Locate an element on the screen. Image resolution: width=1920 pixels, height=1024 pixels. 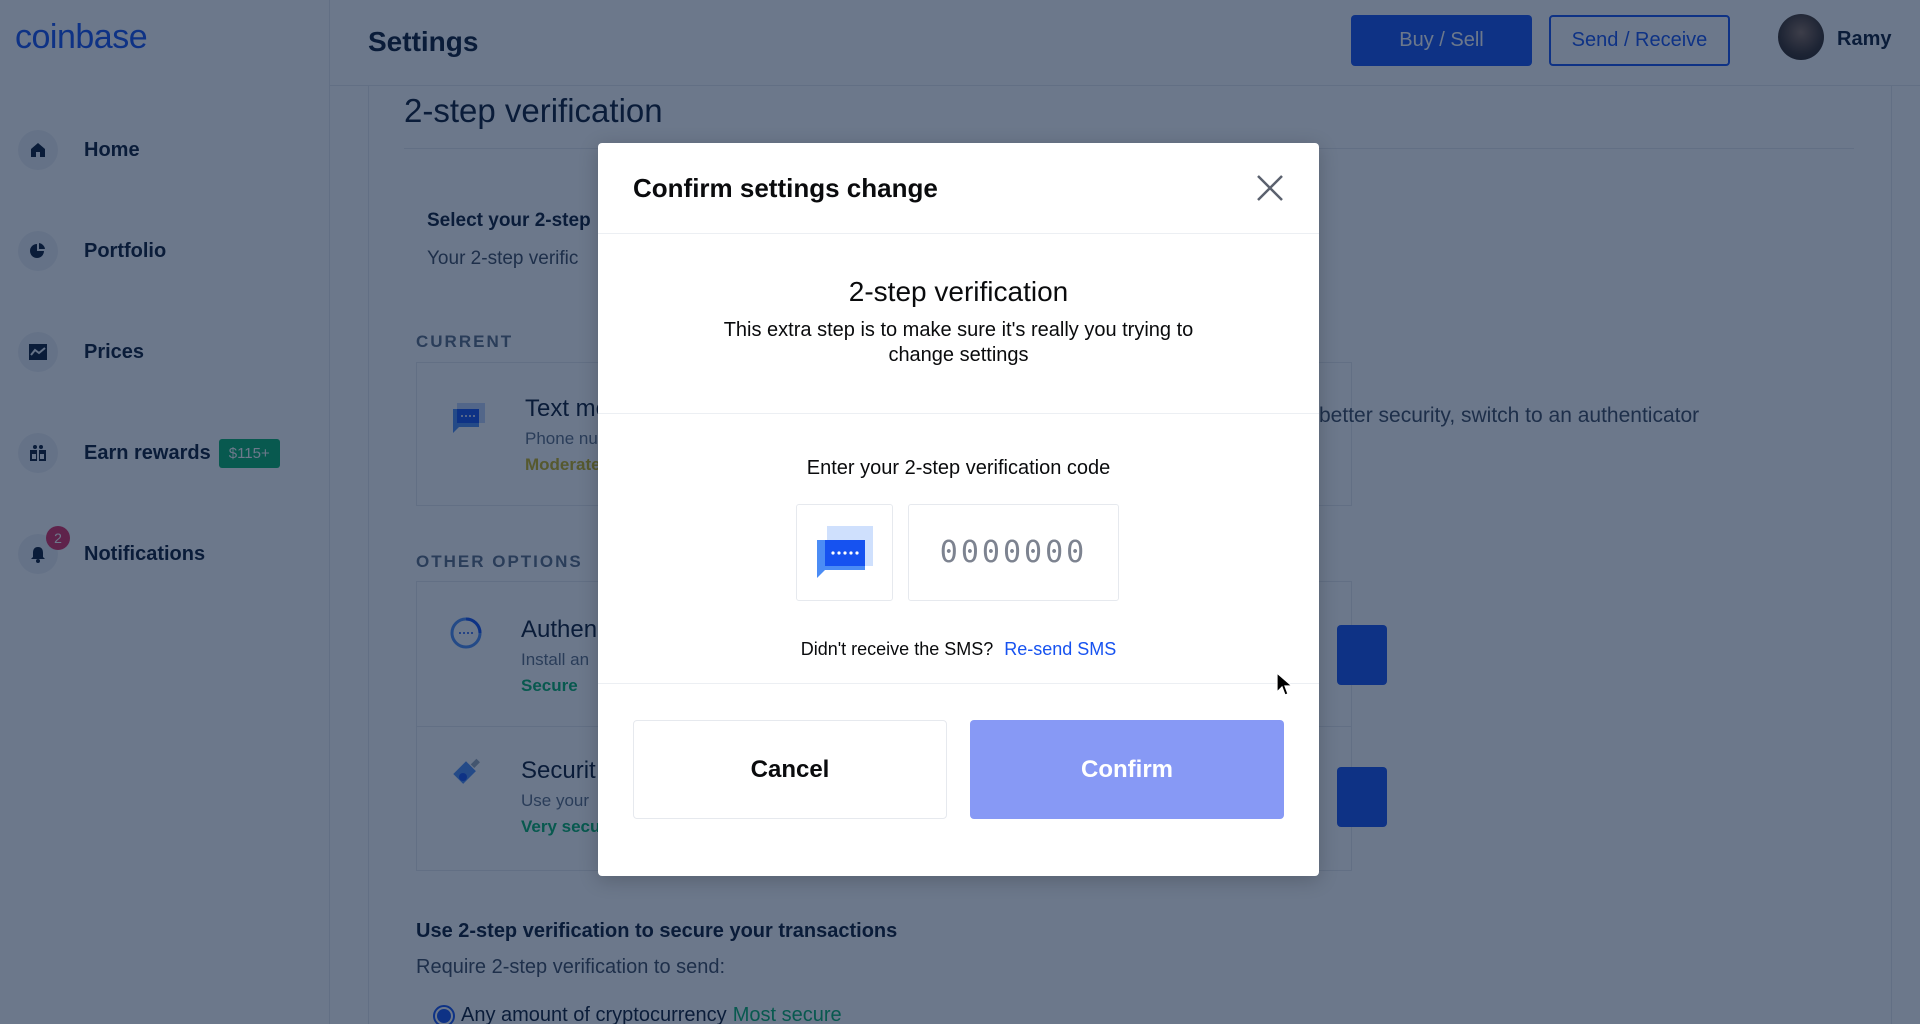
resend-row: Didn't receive the SMS? Re-send SMS is located at coordinates (958, 649).